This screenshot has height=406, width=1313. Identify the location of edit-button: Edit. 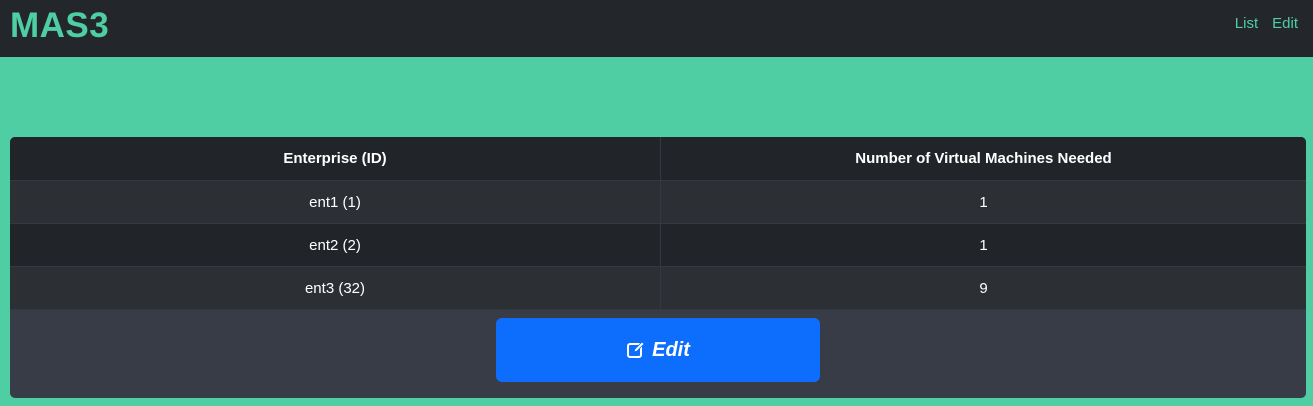
(658, 350).